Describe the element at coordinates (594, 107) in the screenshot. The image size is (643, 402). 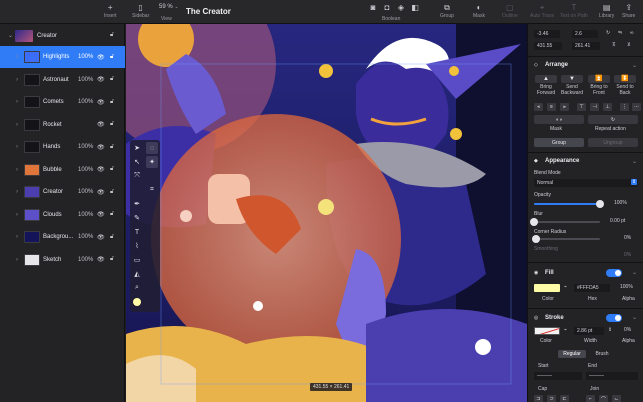
I see `align-middle-button: ⊣` at that location.